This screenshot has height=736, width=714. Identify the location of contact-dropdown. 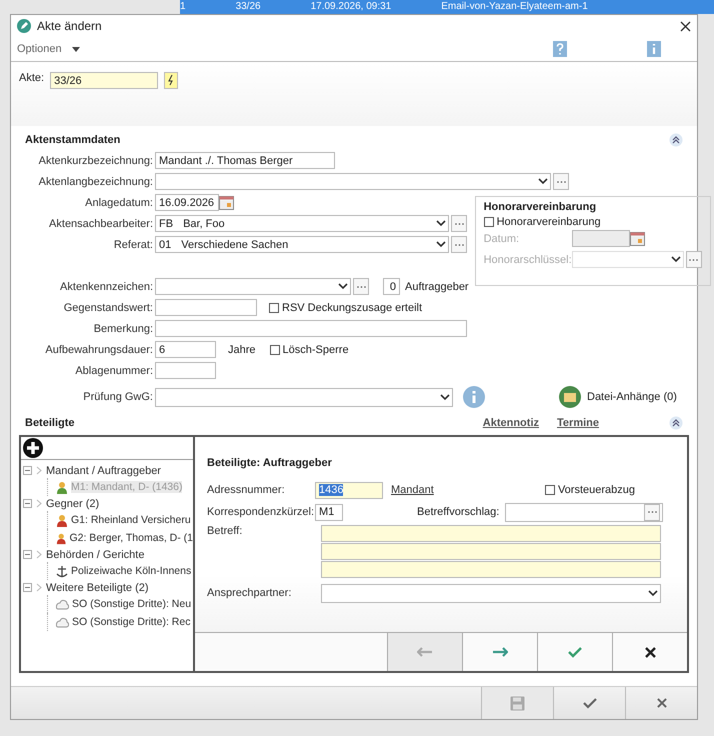
(491, 593).